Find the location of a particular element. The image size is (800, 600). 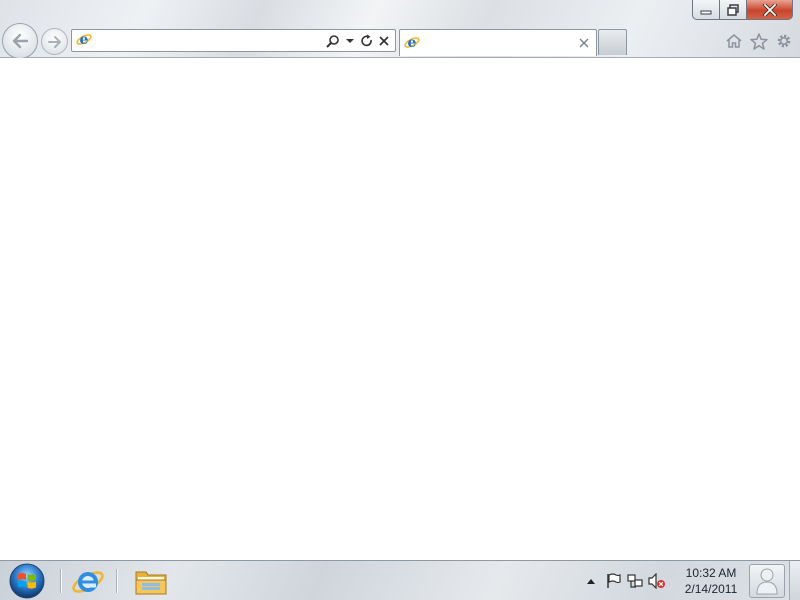

command-icons is located at coordinates (758, 41).